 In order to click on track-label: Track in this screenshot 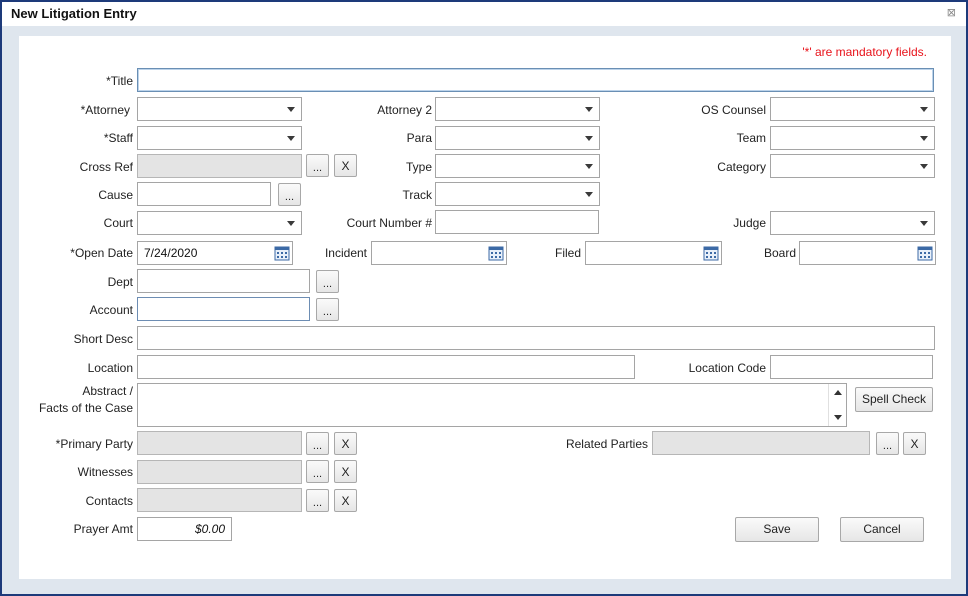, I will do `click(417, 195)`.